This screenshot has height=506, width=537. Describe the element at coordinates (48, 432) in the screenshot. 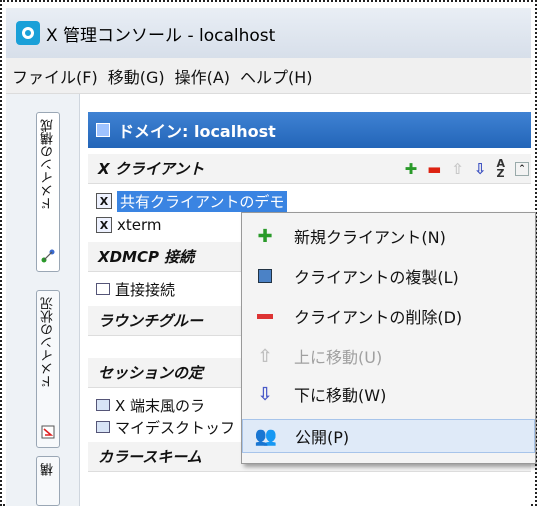

I see `status-icon` at that location.